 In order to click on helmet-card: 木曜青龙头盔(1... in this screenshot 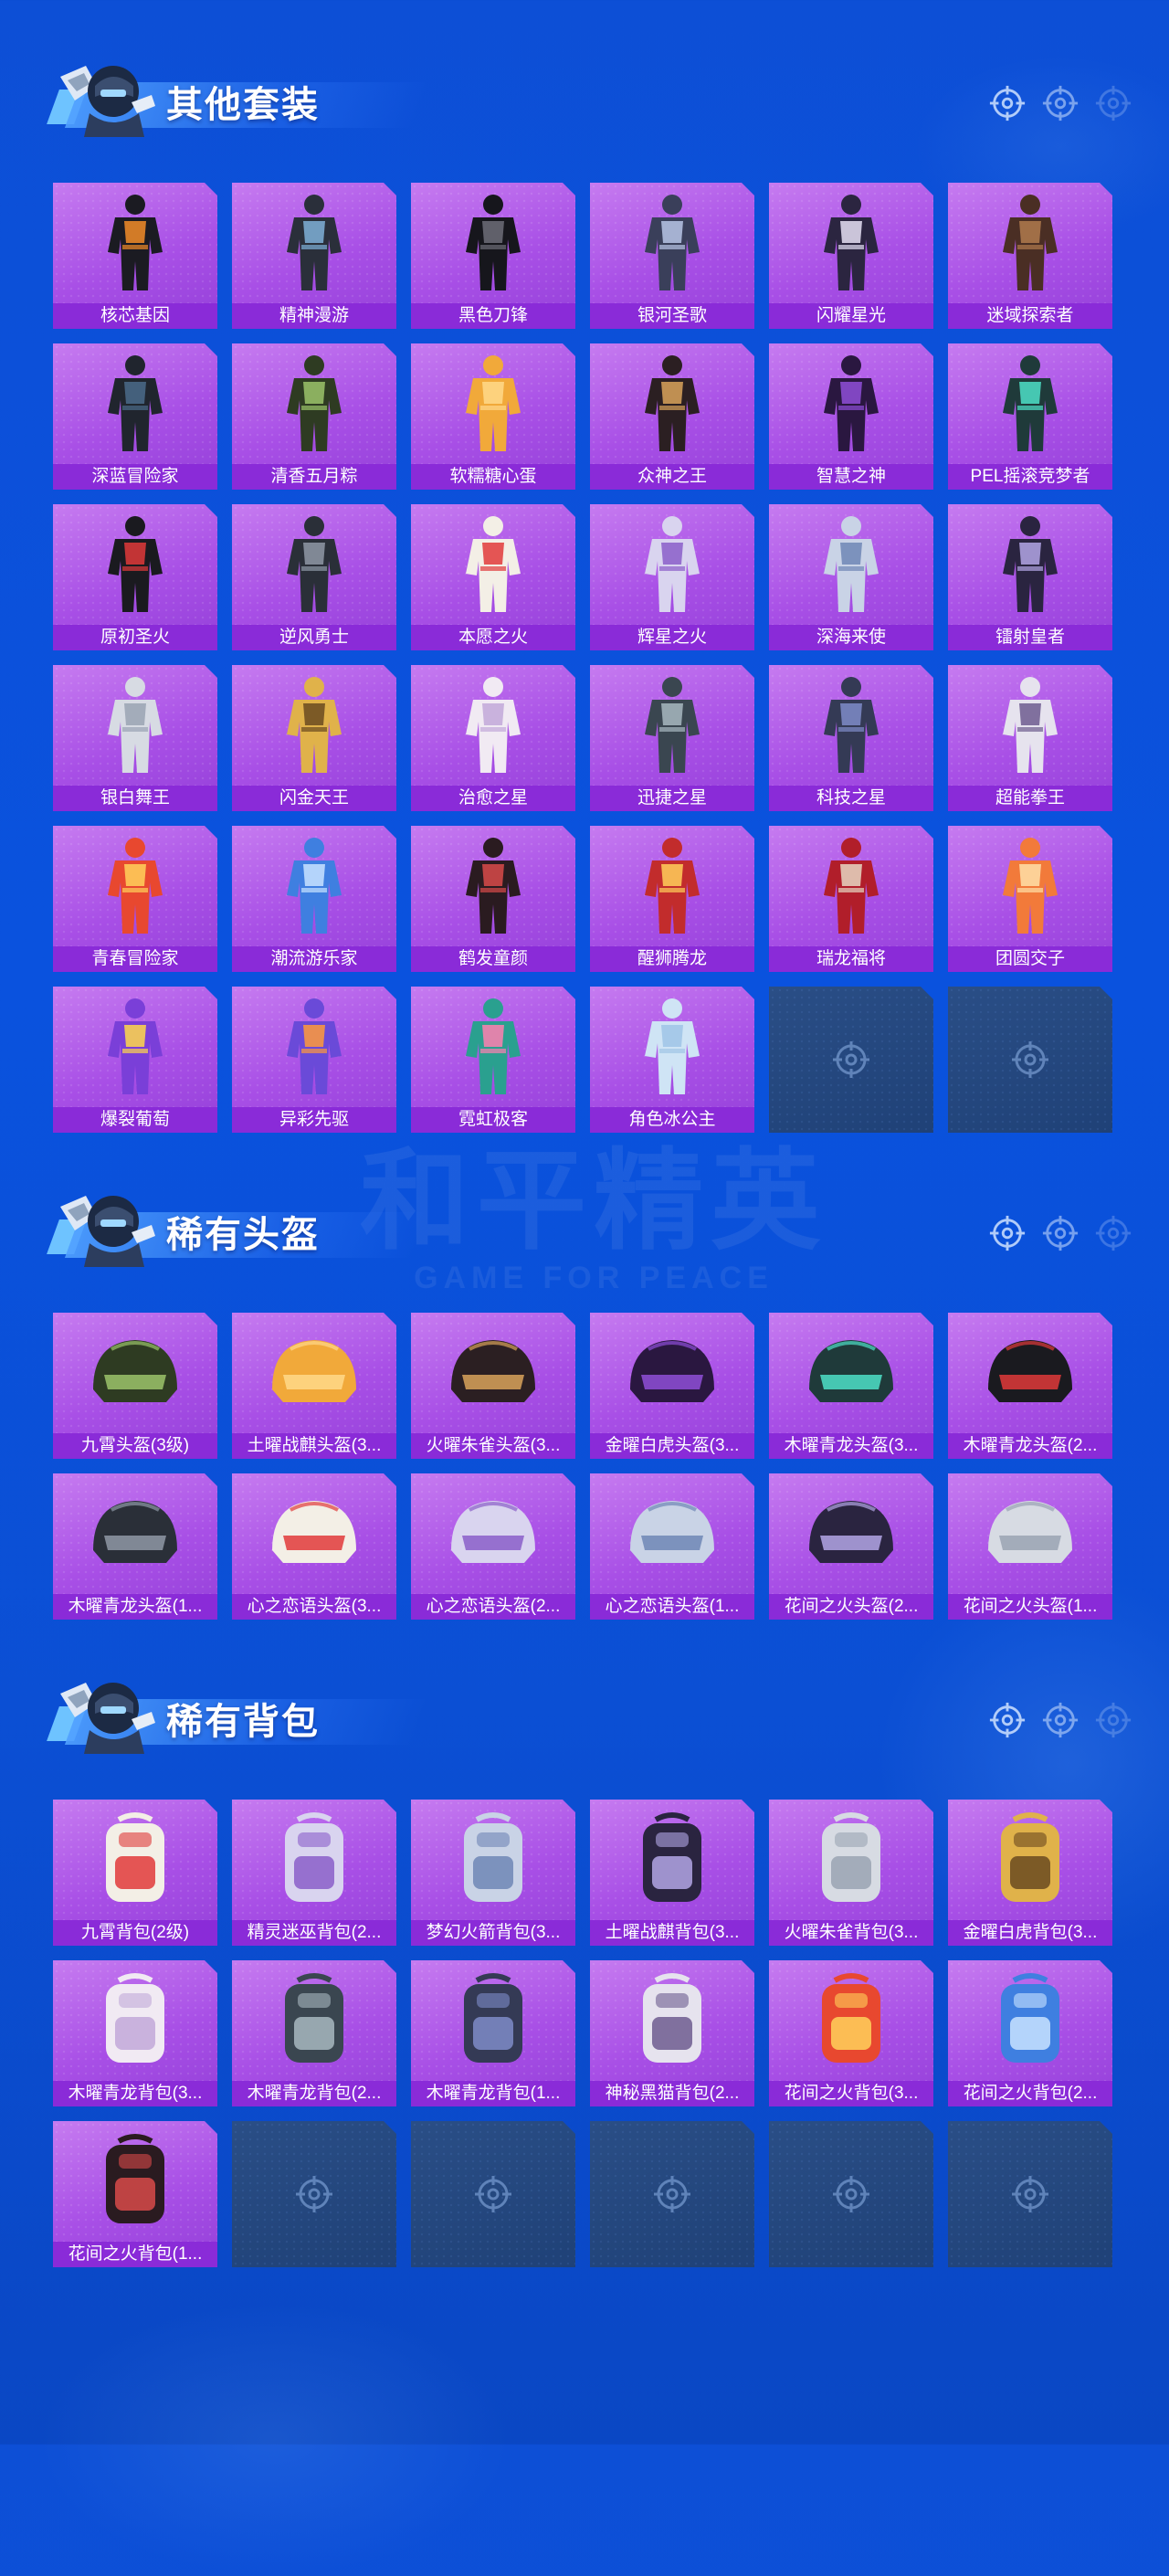, I will do `click(135, 1546)`.